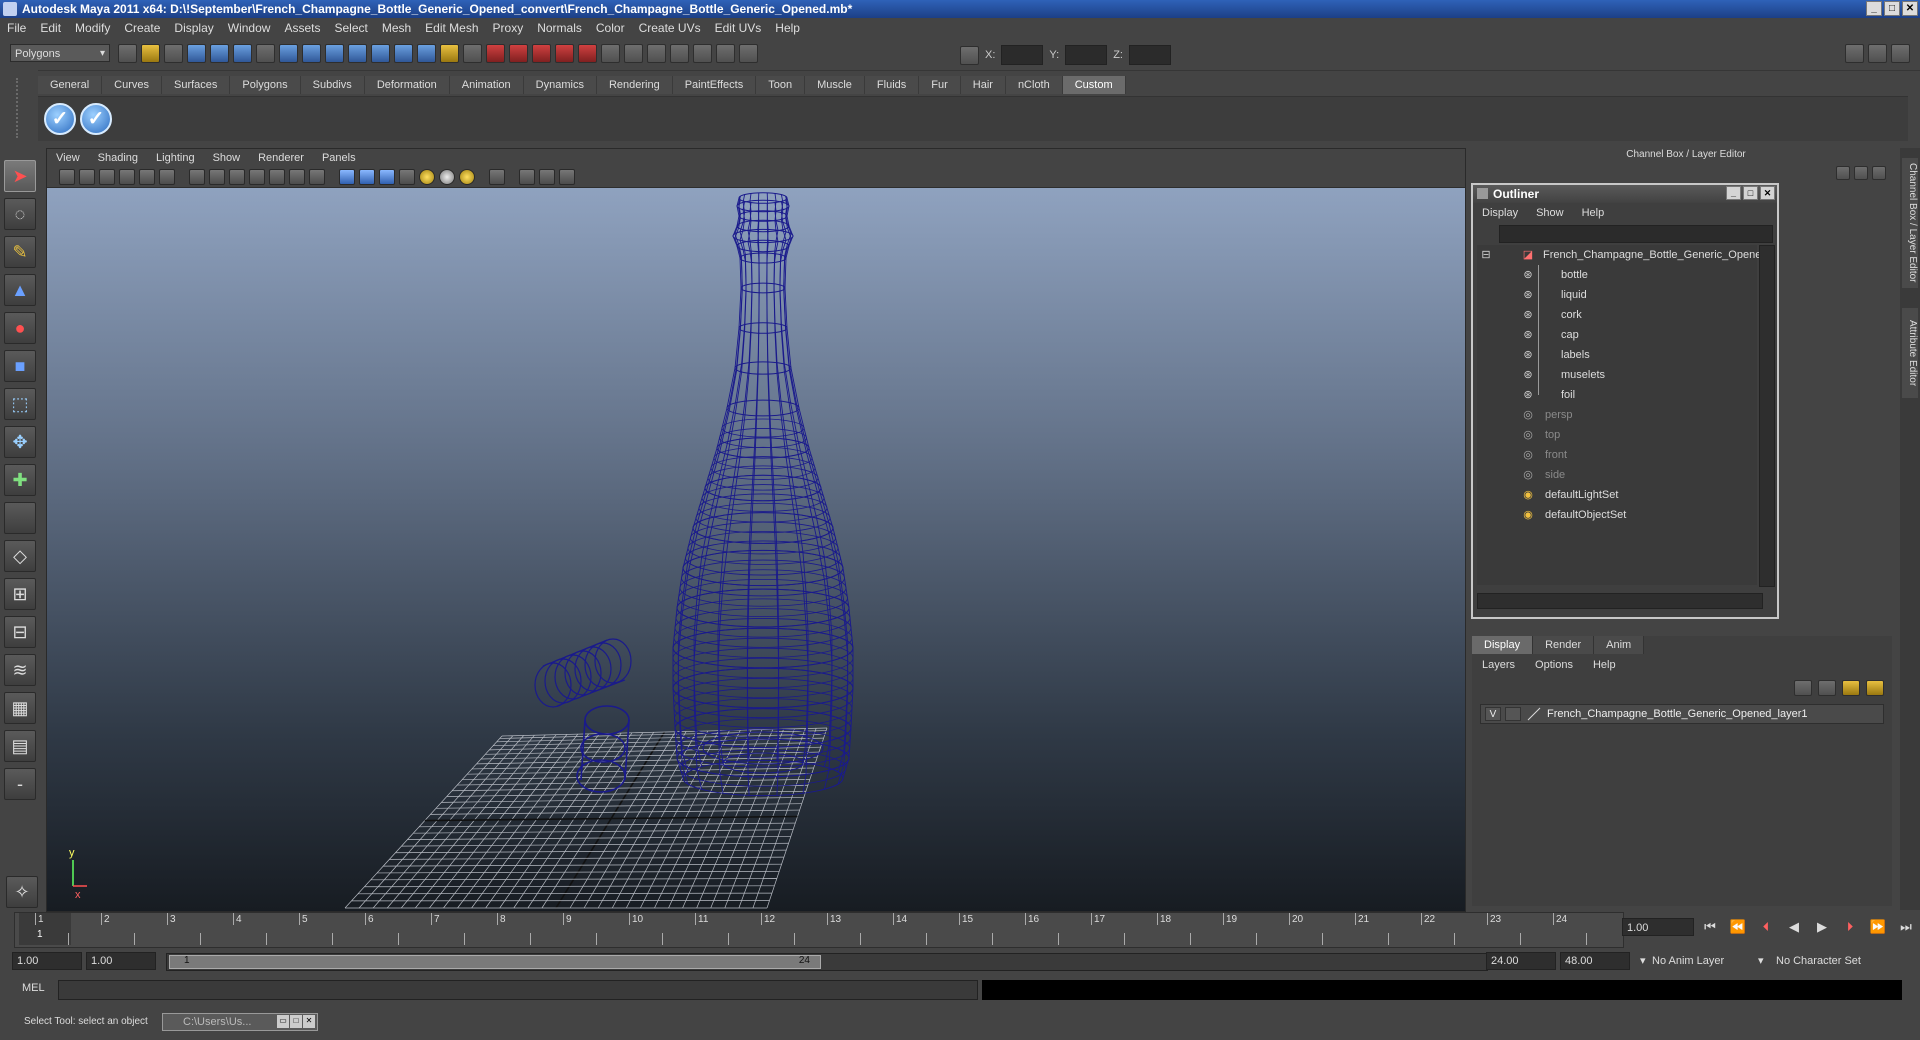 The image size is (1920, 1040). What do you see at coordinates (567, 177) in the screenshot?
I see `backface-culling-icon` at bounding box center [567, 177].